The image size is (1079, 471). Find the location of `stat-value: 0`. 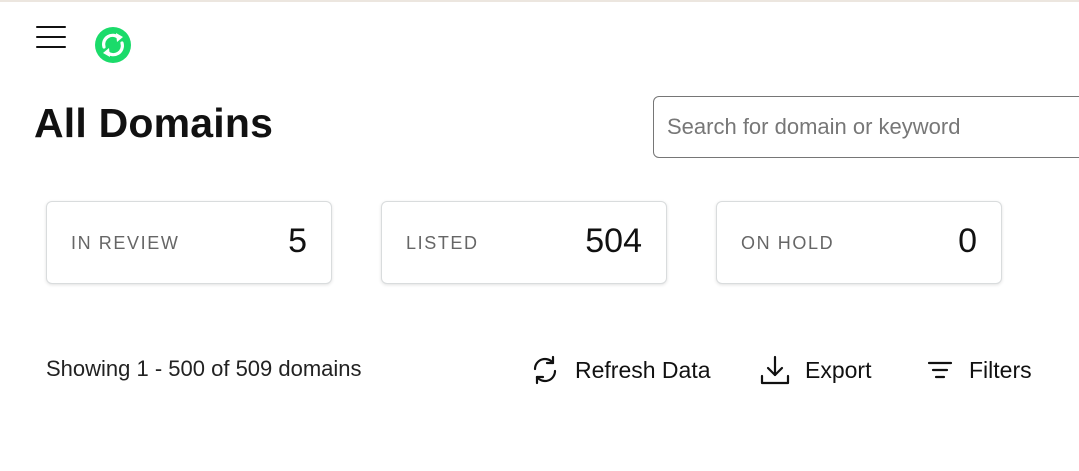

stat-value: 0 is located at coordinates (967, 241).